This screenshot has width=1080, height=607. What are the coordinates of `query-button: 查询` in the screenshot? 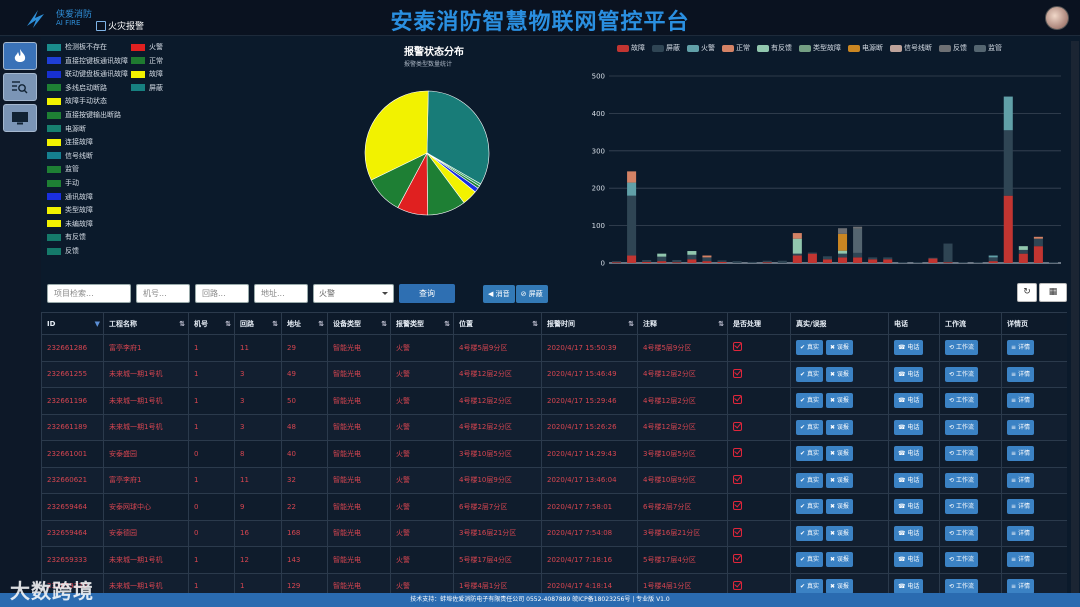 It's located at (427, 293).